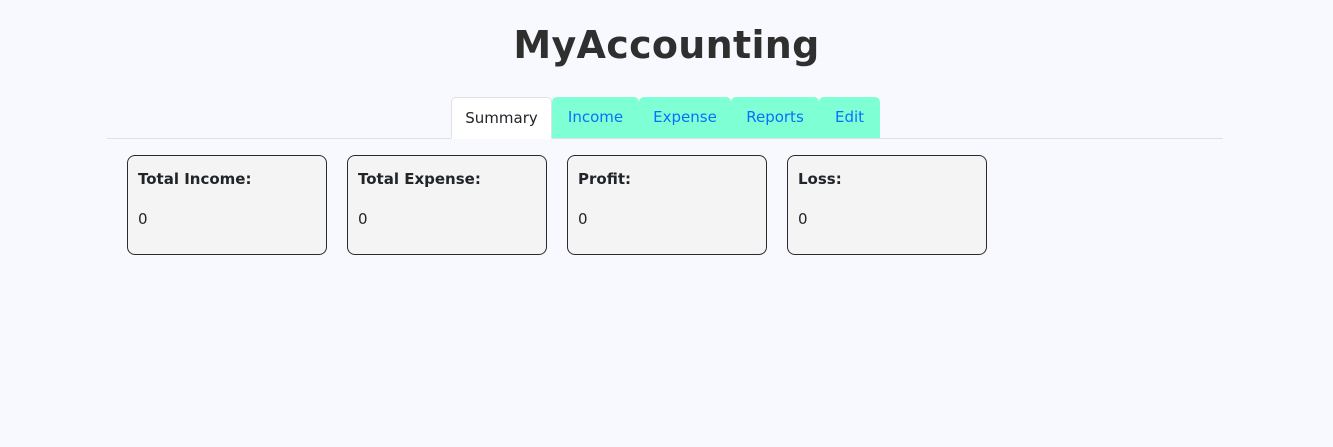 The width and height of the screenshot is (1333, 447). What do you see at coordinates (227, 205) in the screenshot?
I see `total-income-card: Total Income: 0` at bounding box center [227, 205].